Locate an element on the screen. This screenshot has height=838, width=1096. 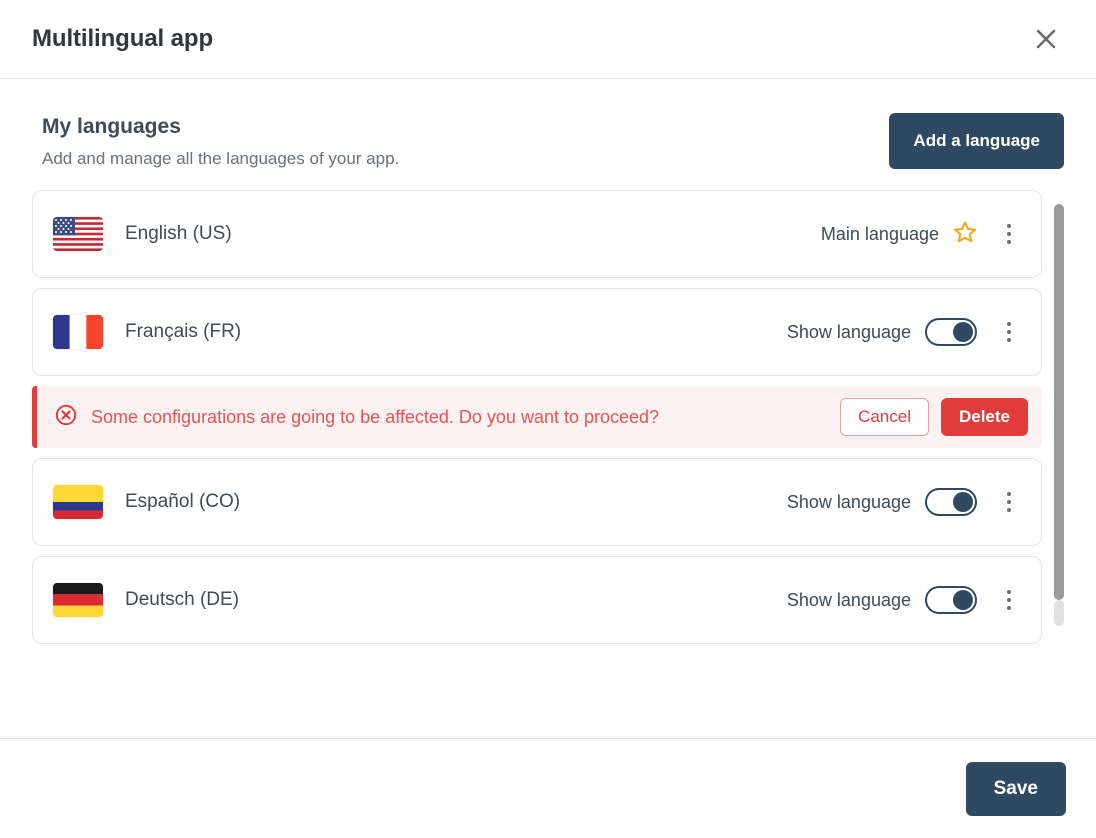
language-info: English (US) is located at coordinates (437, 234).